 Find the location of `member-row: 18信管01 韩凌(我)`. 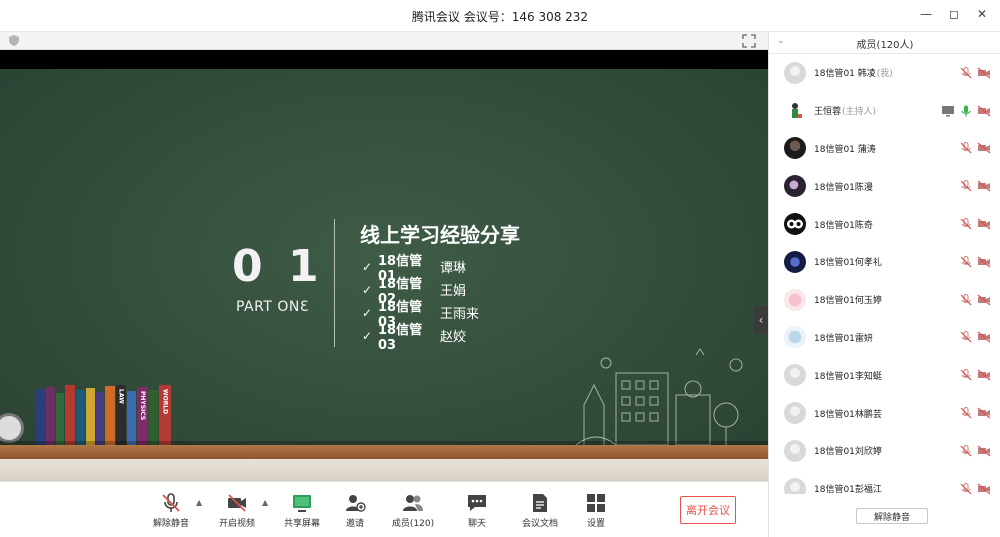

member-row: 18信管01 韩凌(我) is located at coordinates (884, 73).